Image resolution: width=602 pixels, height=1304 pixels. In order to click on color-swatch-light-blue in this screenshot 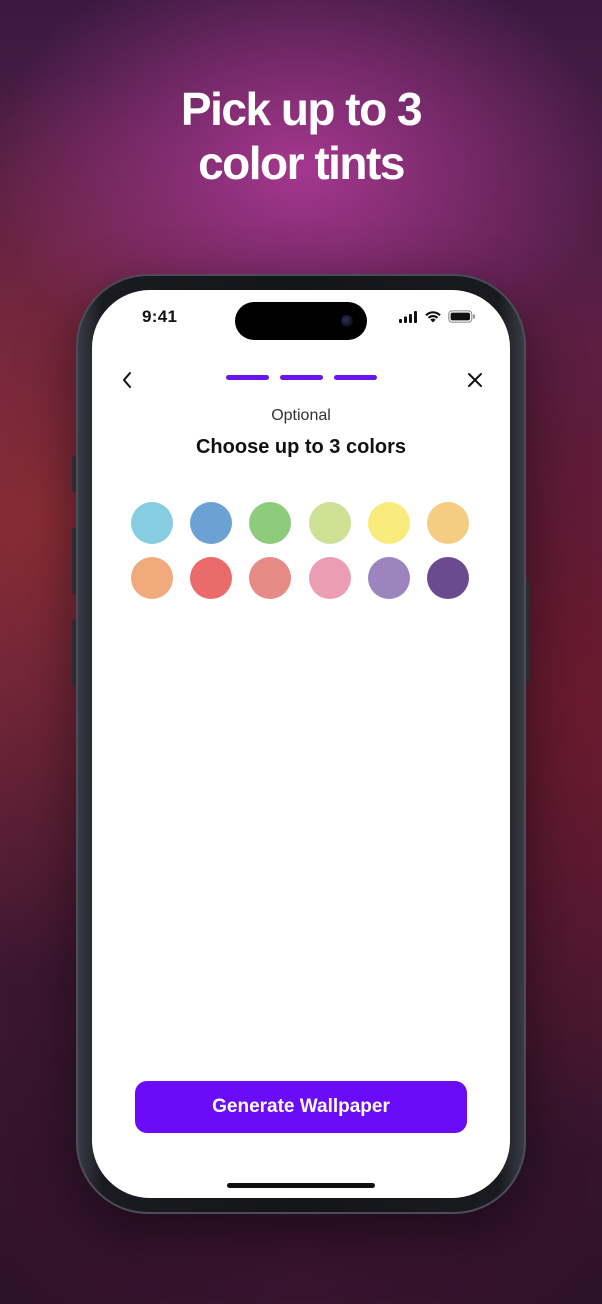, I will do `click(152, 523)`.